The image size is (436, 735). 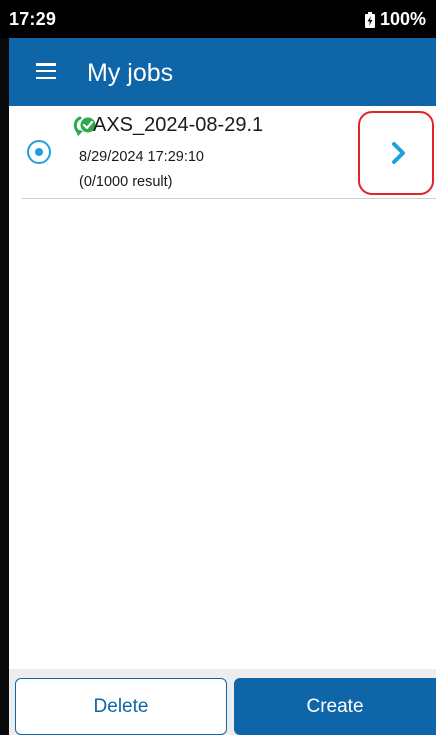 I want to click on battery-percent: 100%, so click(x=402, y=19).